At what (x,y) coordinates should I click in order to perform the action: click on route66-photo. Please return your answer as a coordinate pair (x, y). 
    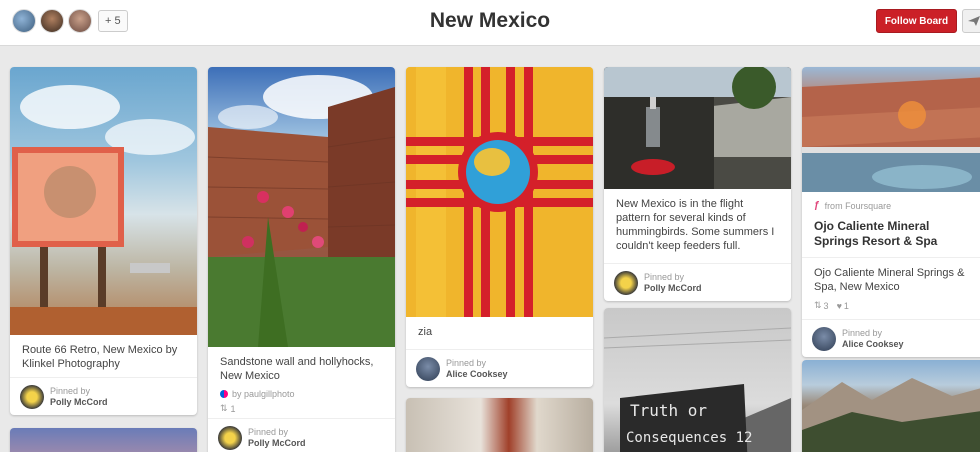
    Looking at the image, I should click on (103, 210).